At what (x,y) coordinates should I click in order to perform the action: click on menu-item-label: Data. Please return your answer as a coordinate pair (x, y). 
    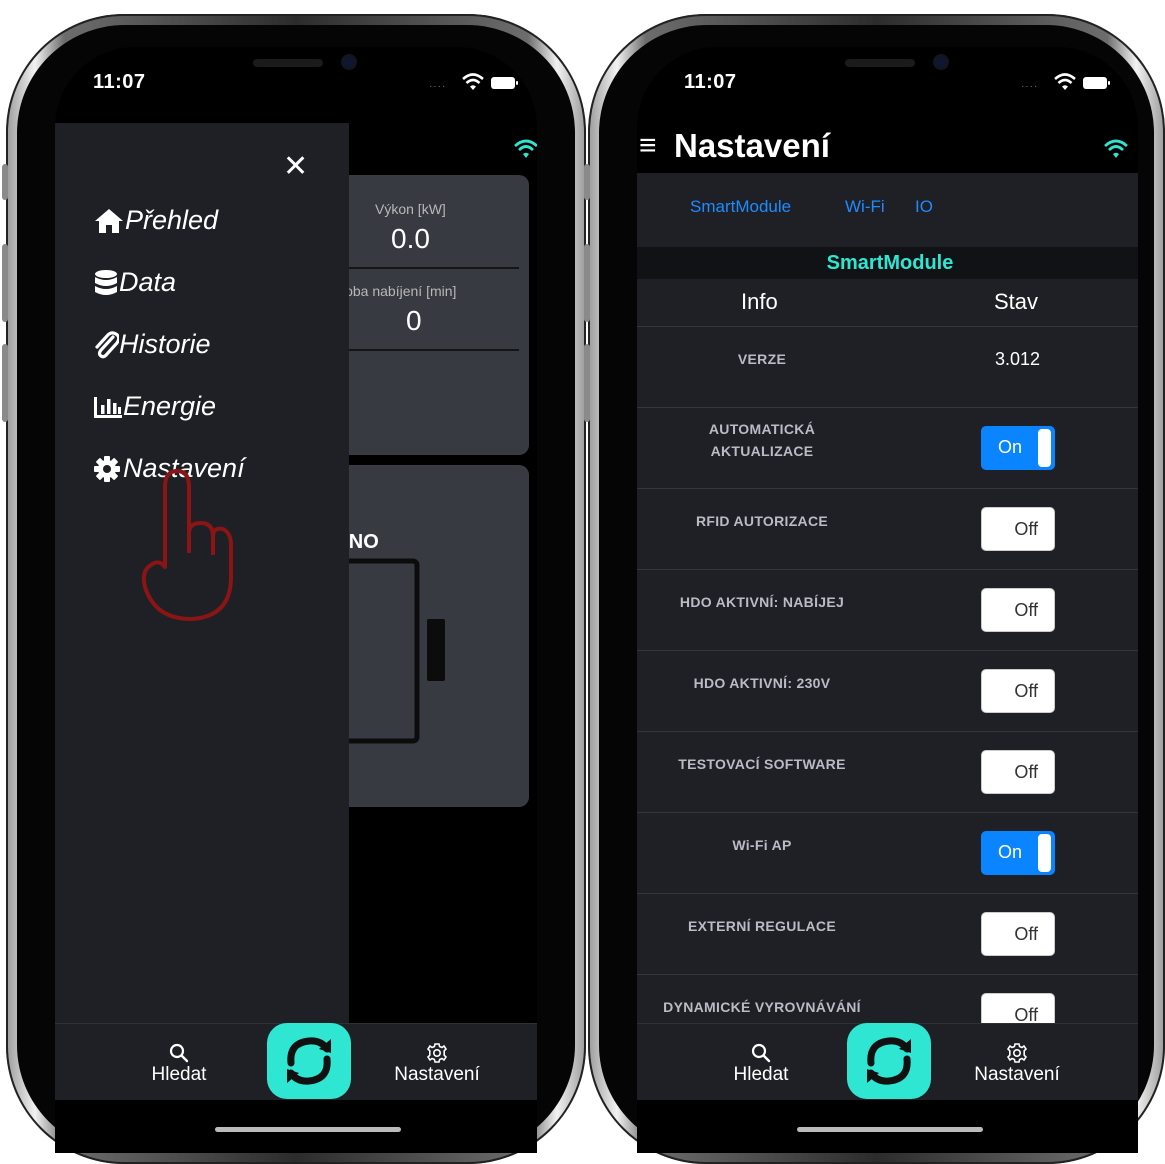
    Looking at the image, I should click on (148, 282).